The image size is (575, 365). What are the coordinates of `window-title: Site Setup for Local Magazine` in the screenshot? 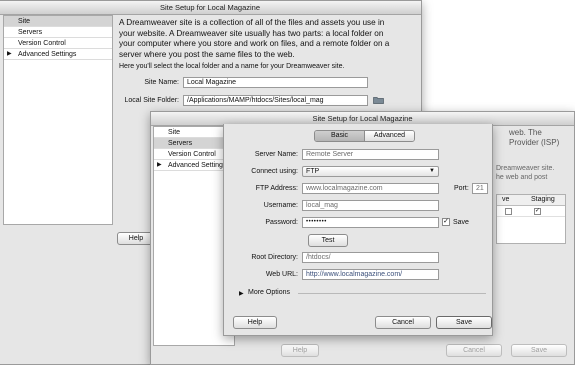 It's located at (210, 8).